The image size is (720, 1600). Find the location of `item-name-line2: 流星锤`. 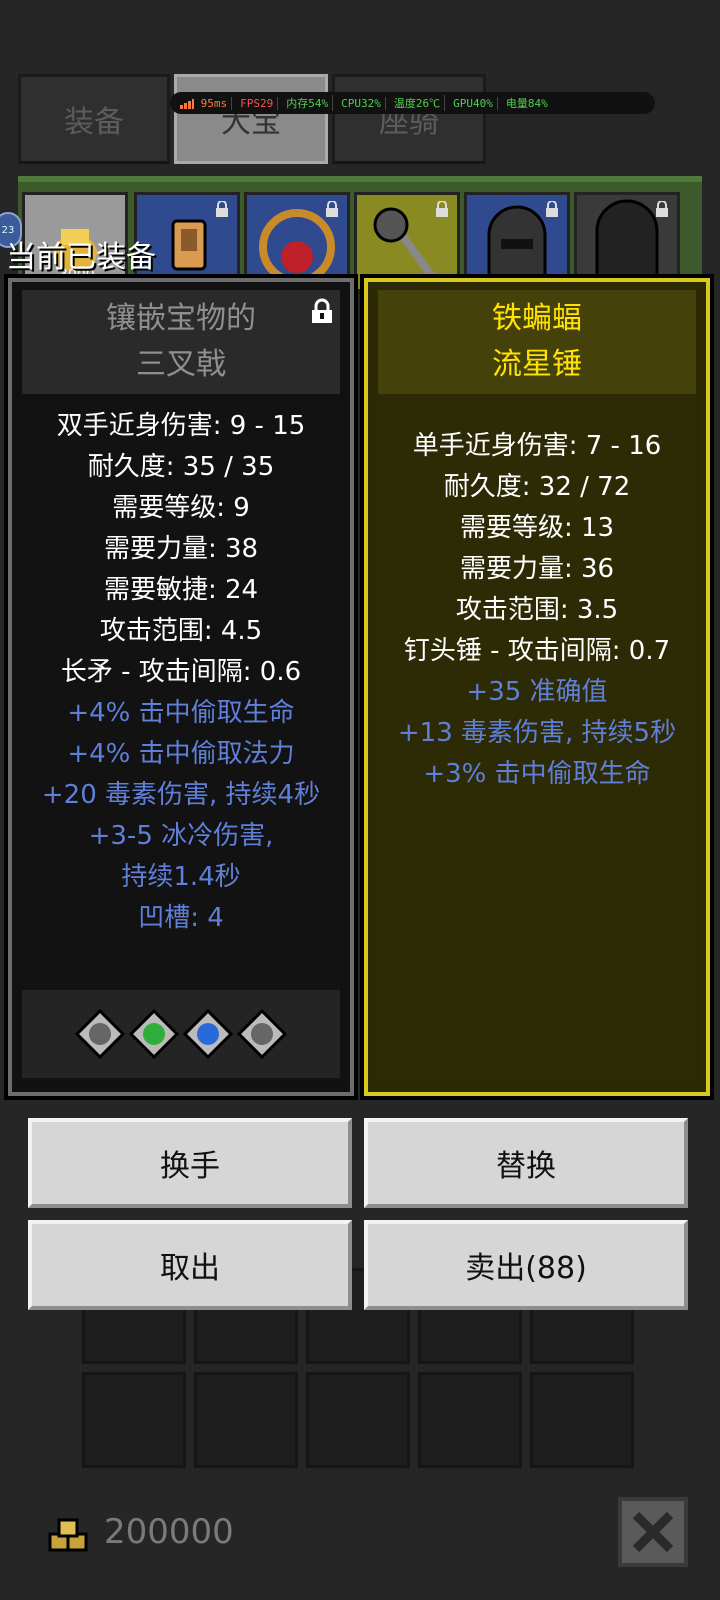

item-name-line2: 流星锤 is located at coordinates (537, 364).